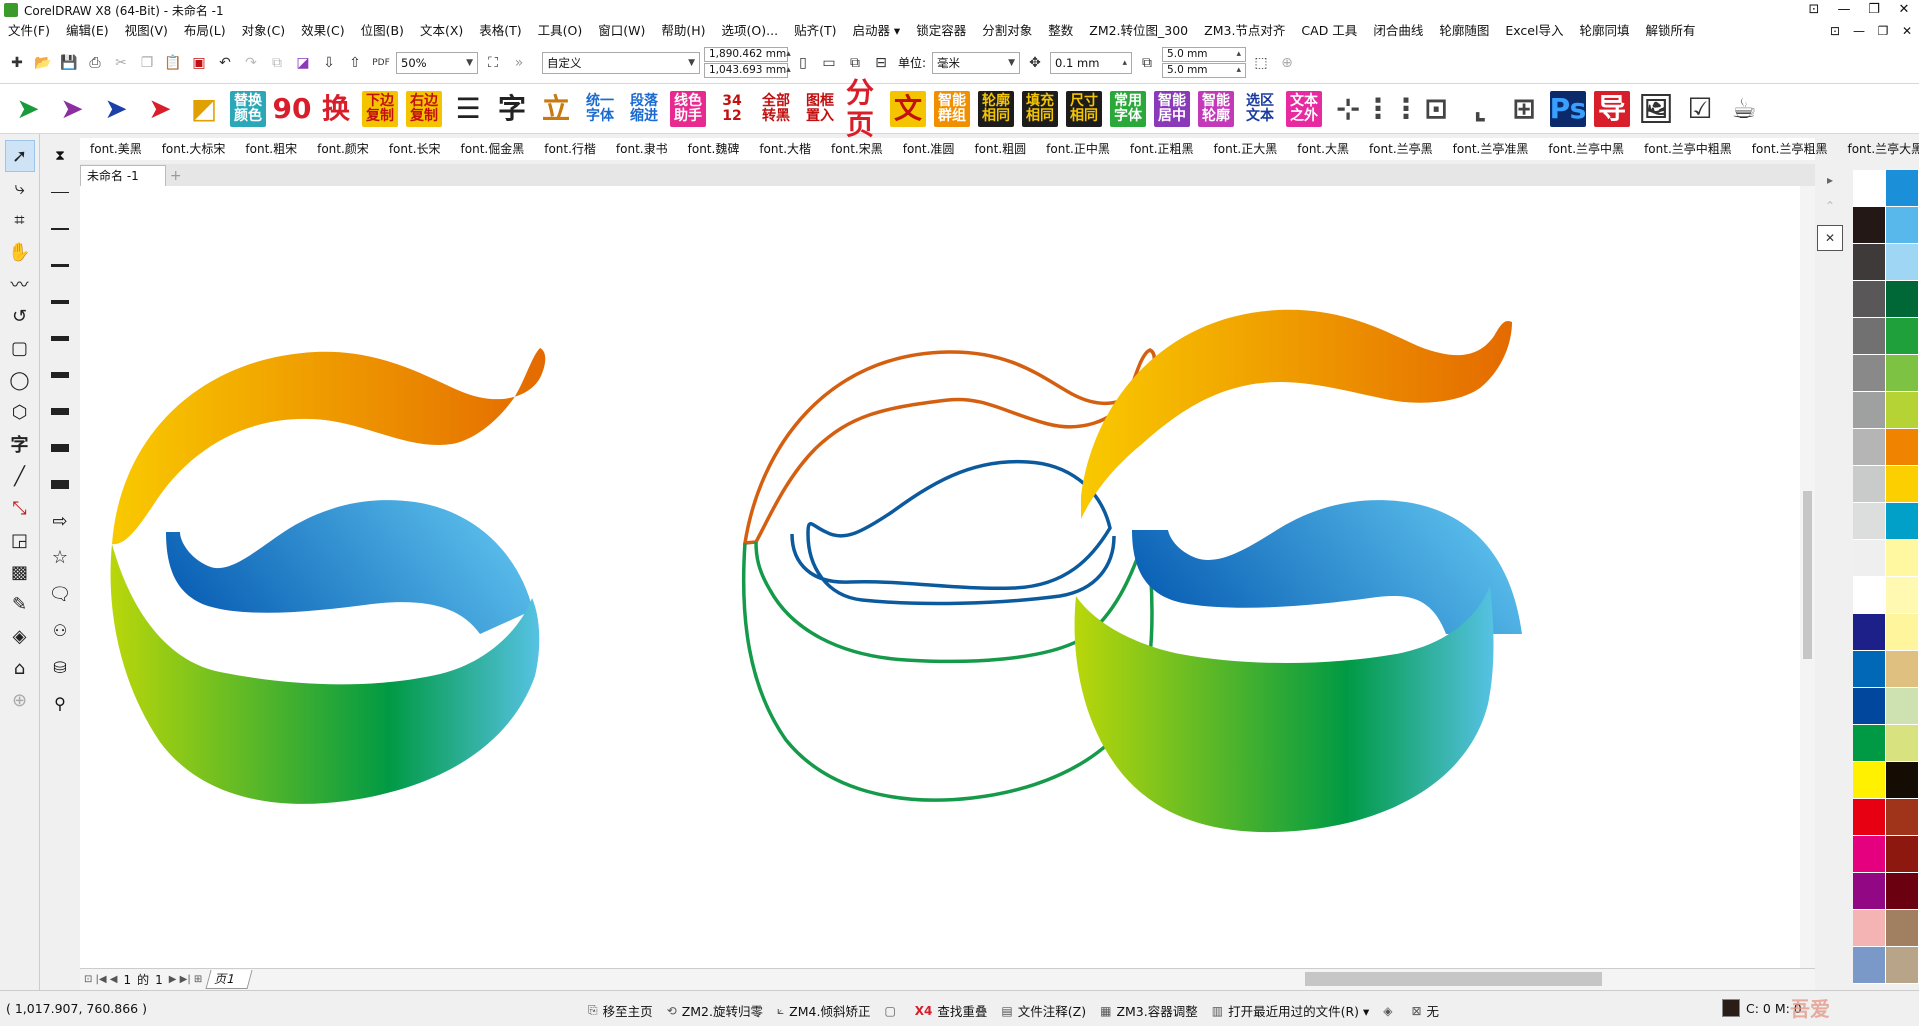  Describe the element at coordinates (1128, 108) in the screenshot. I see `plugin-common-font: 常用 字体` at that location.